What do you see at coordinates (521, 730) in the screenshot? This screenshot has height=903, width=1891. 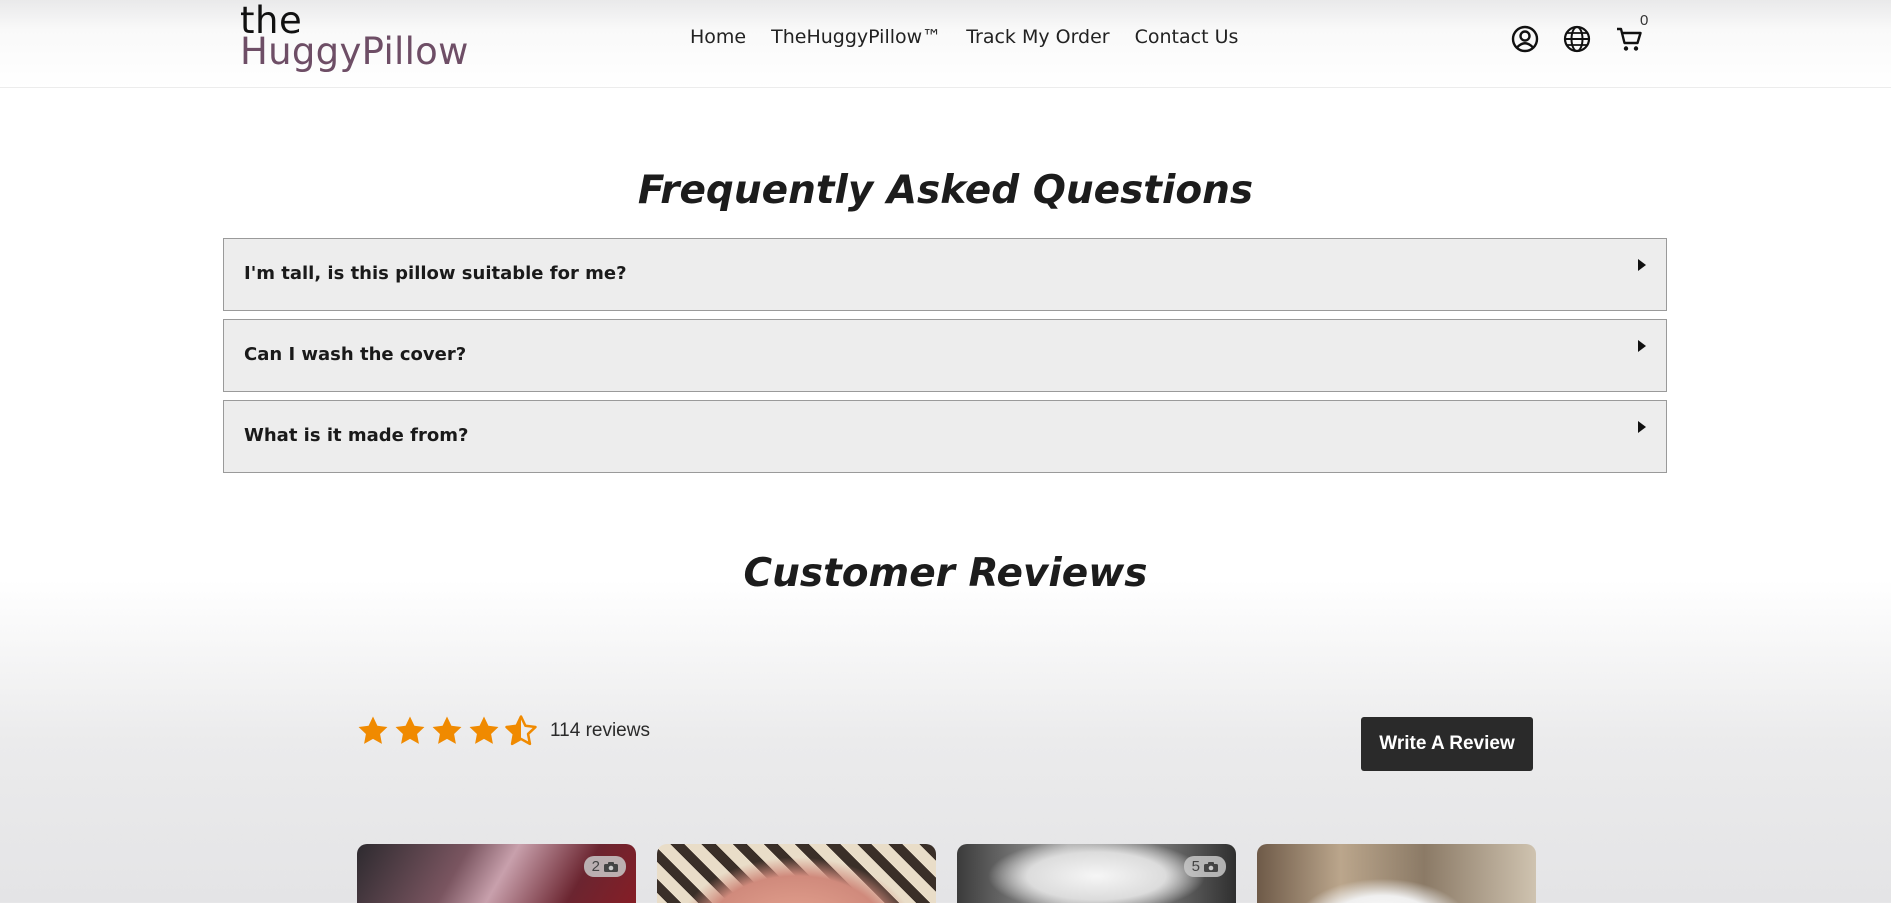 I see `star-half-icon` at bounding box center [521, 730].